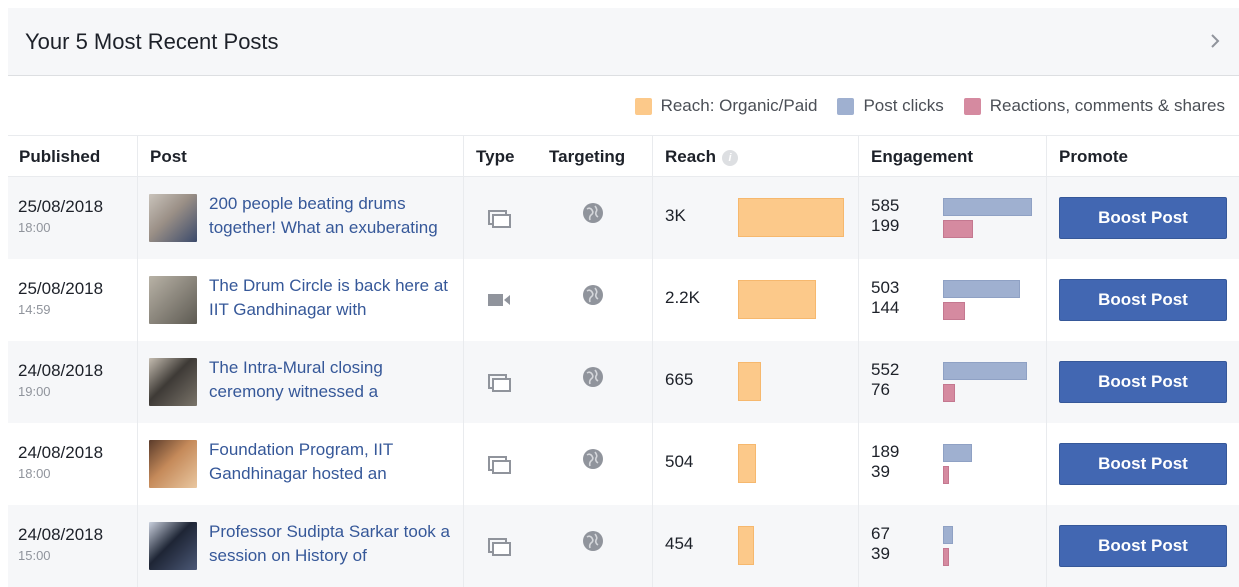  Describe the element at coordinates (152, 41) in the screenshot. I see `panel-title: Your 5 Most Recent Posts` at that location.